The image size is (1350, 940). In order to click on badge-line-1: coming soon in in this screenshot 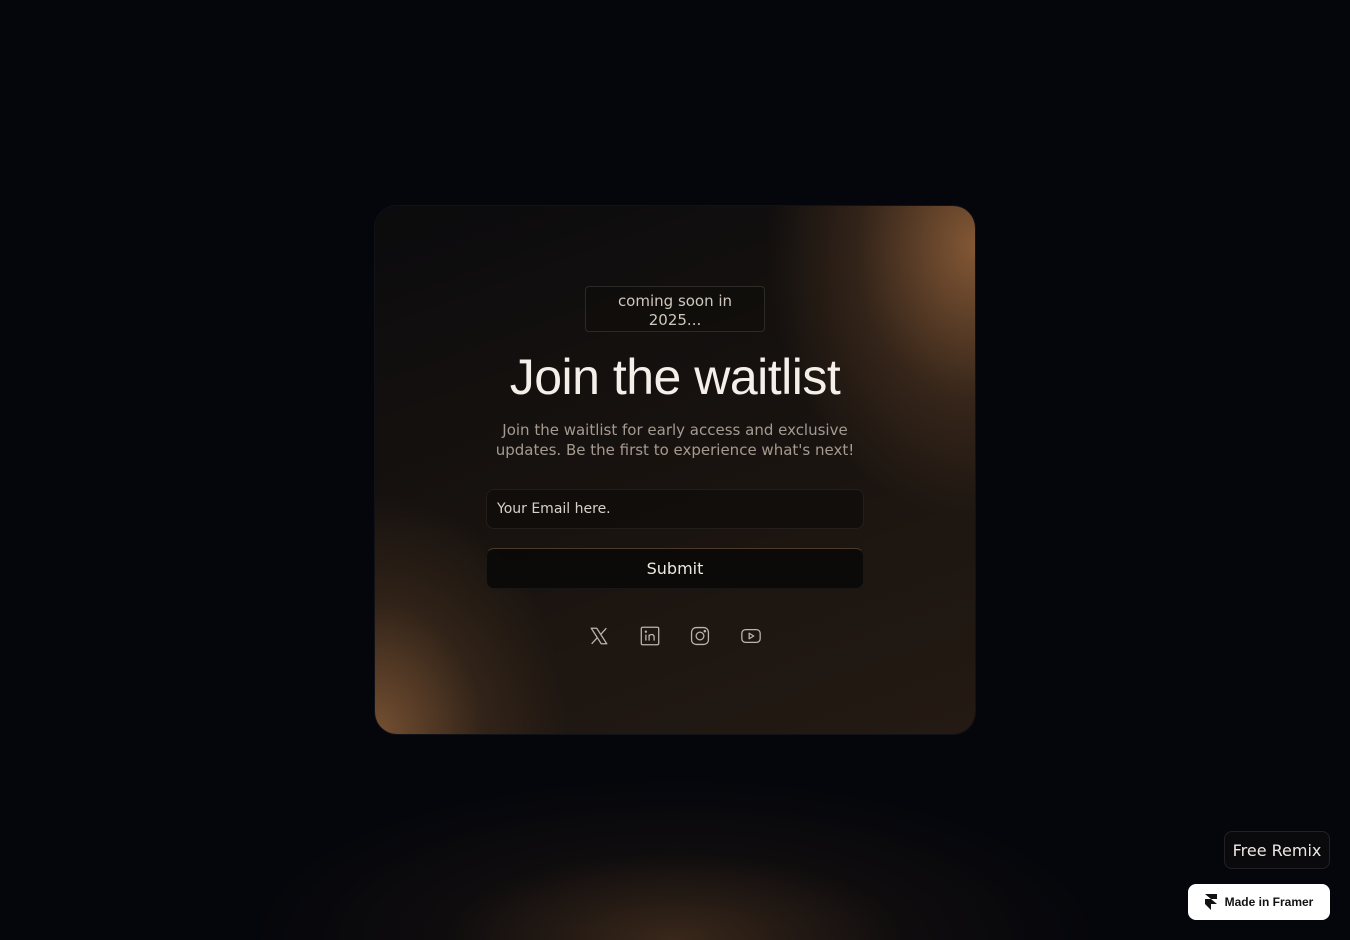, I will do `click(675, 301)`.